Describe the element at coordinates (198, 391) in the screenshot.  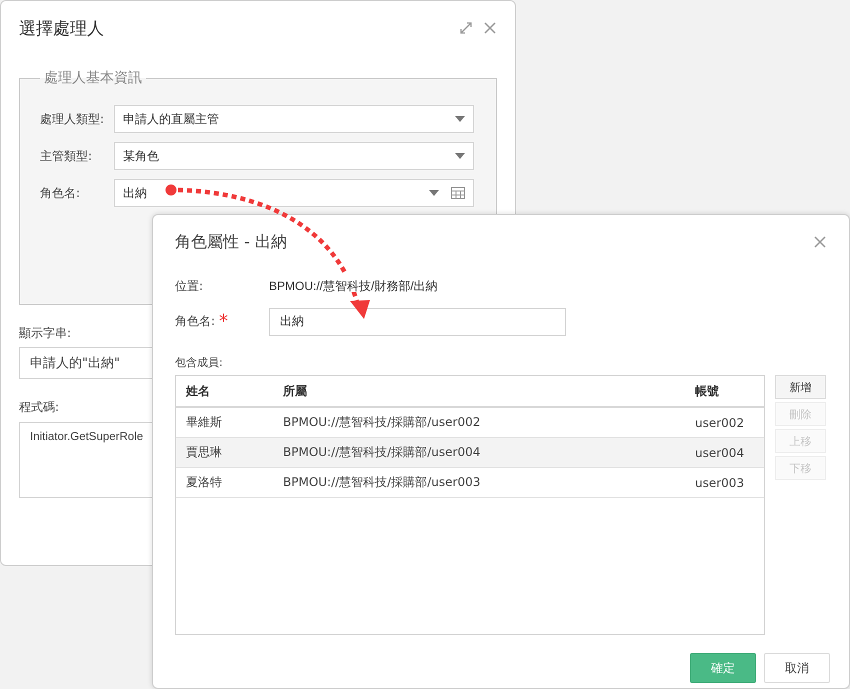
I see `column-header: 姓名` at that location.